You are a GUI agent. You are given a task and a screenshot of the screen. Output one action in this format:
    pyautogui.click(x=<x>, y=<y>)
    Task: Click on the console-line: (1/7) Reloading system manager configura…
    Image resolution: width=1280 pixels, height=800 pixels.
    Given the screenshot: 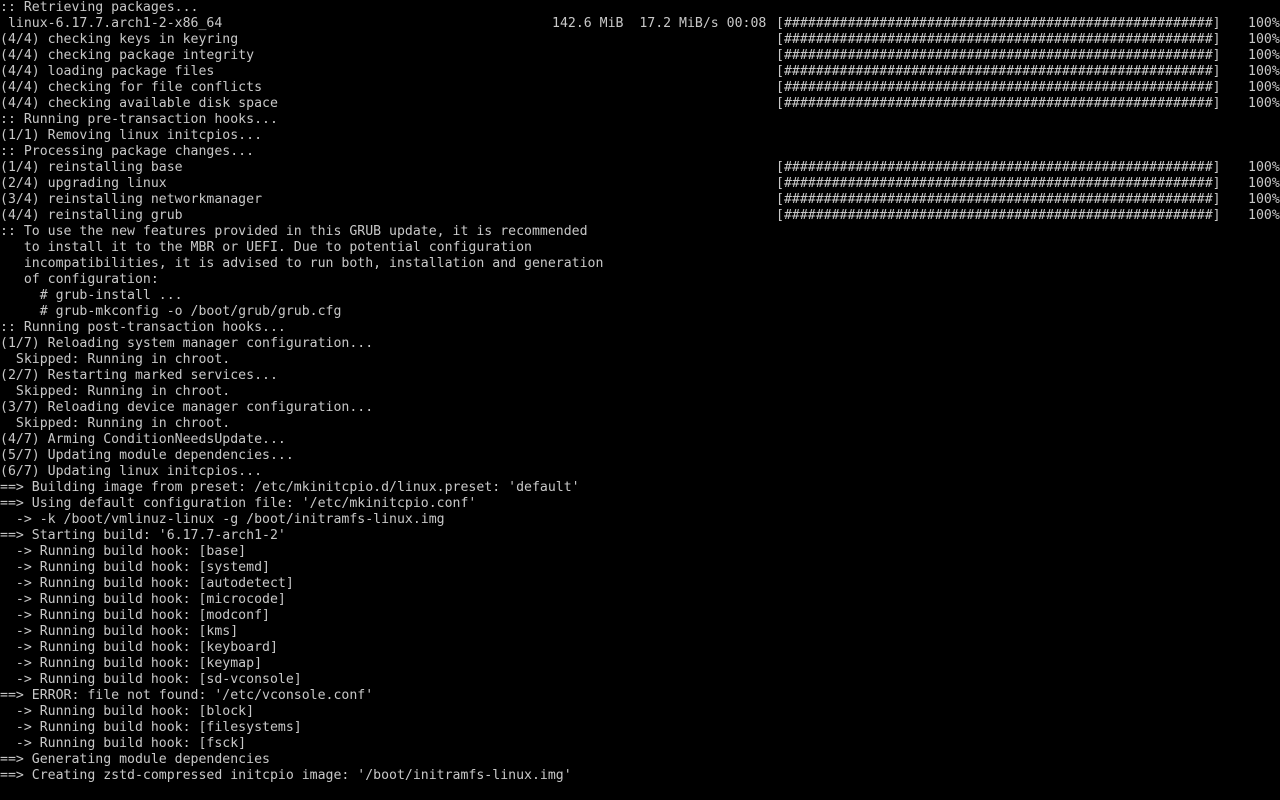 What is the action you would take?
    pyautogui.click(x=640, y=344)
    